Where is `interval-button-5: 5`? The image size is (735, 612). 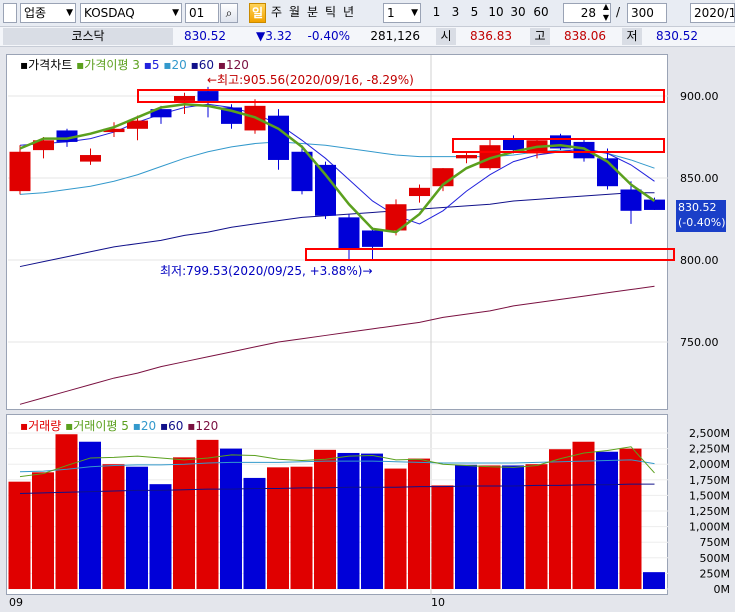
interval-button-5: 5 is located at coordinates (474, 13).